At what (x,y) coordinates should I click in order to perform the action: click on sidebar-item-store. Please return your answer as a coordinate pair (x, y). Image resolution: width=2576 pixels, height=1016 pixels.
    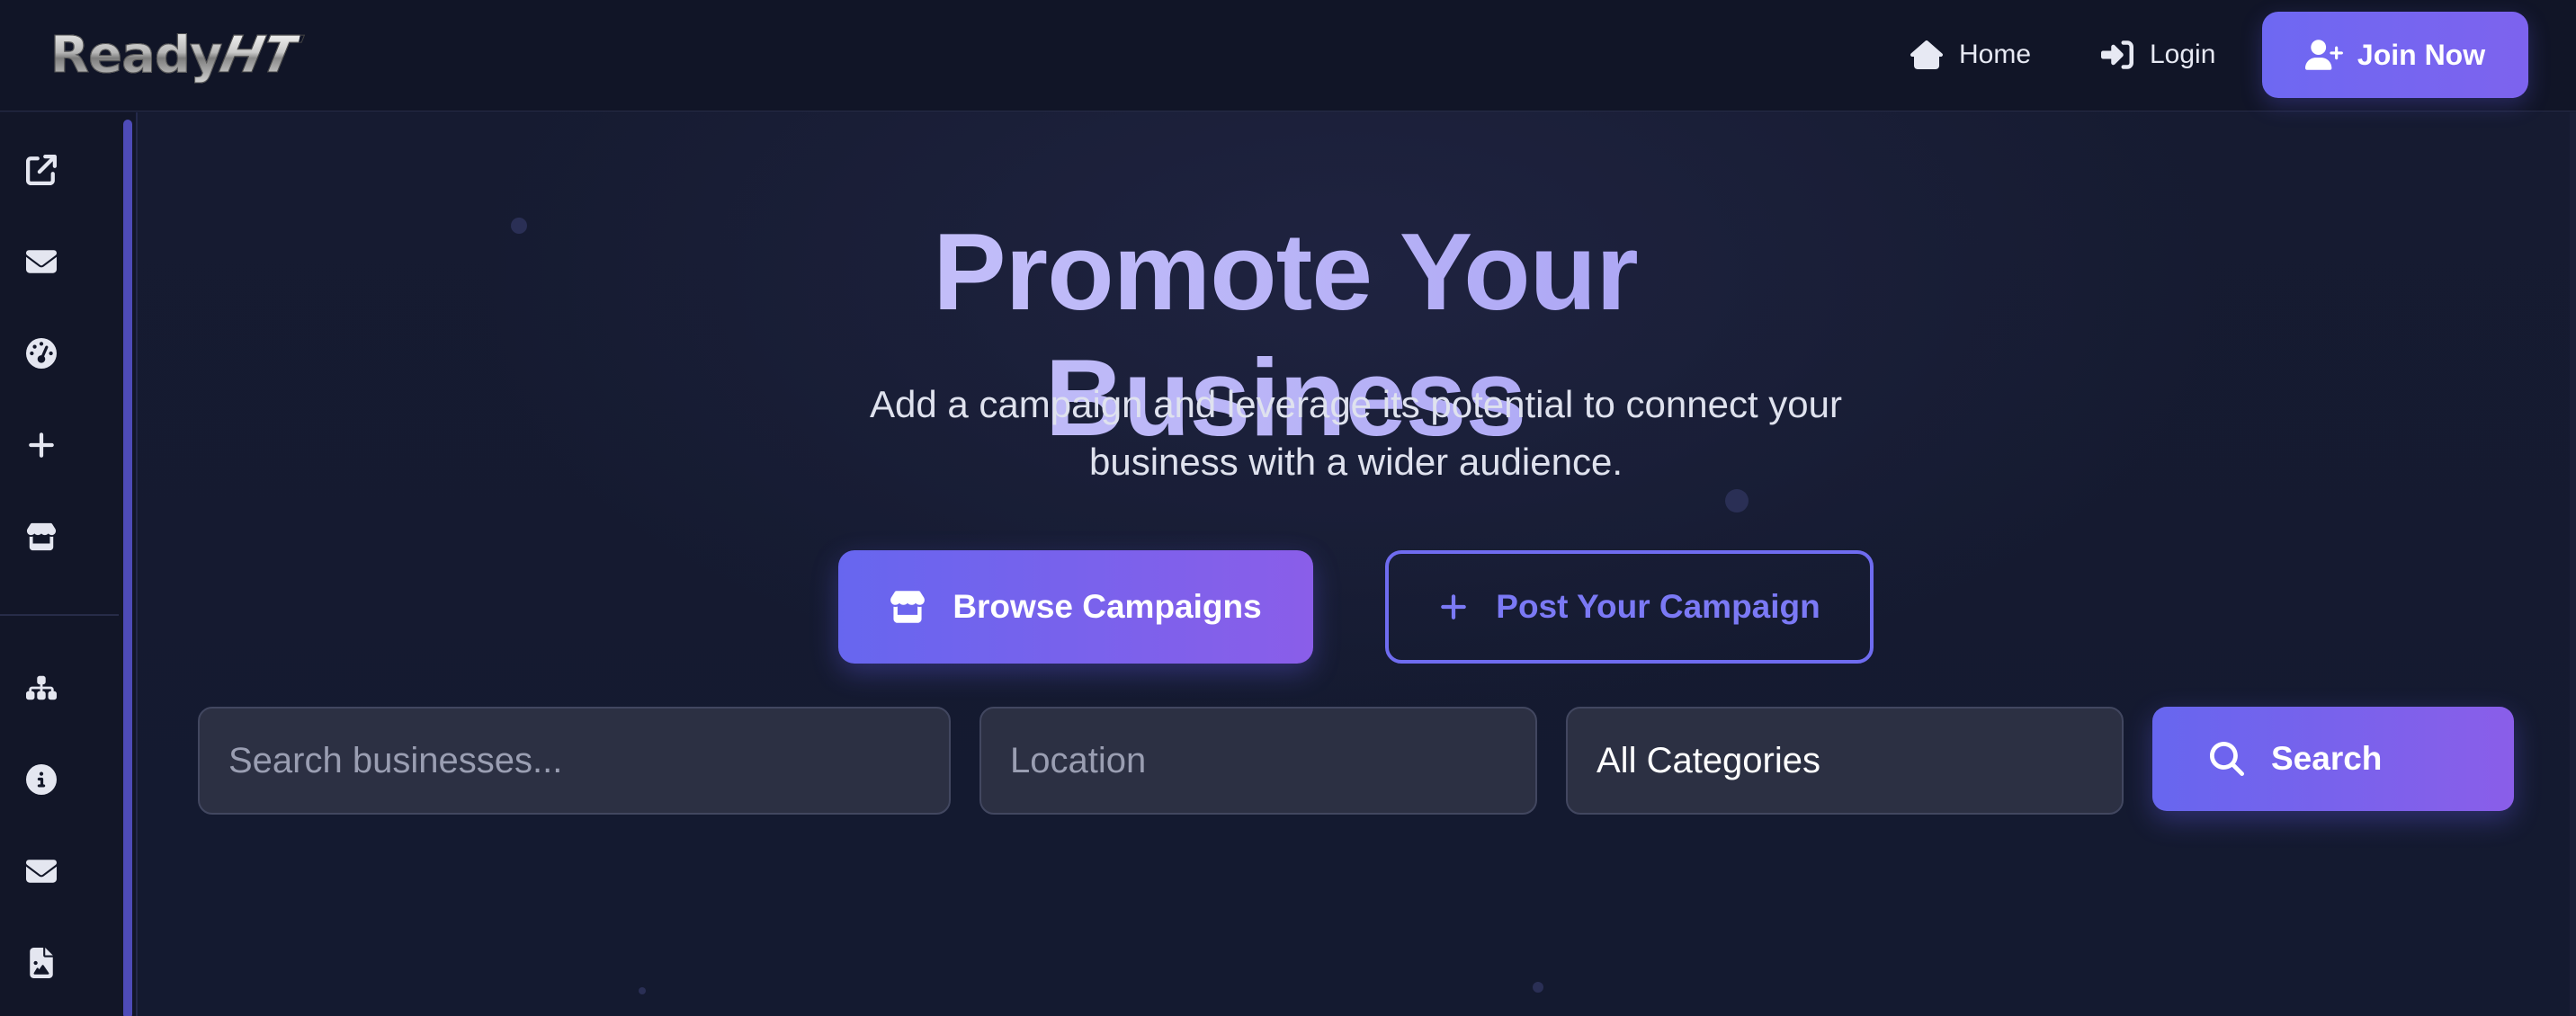
    Looking at the image, I should click on (41, 537).